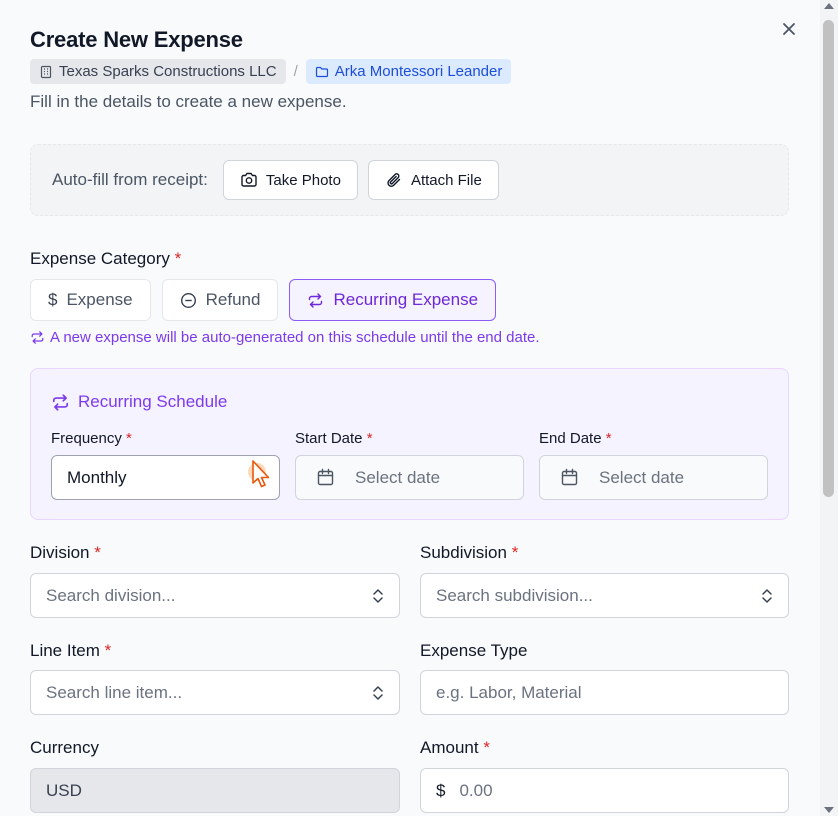  What do you see at coordinates (829, 6) in the screenshot?
I see `scroll-up-arrow-icon` at bounding box center [829, 6].